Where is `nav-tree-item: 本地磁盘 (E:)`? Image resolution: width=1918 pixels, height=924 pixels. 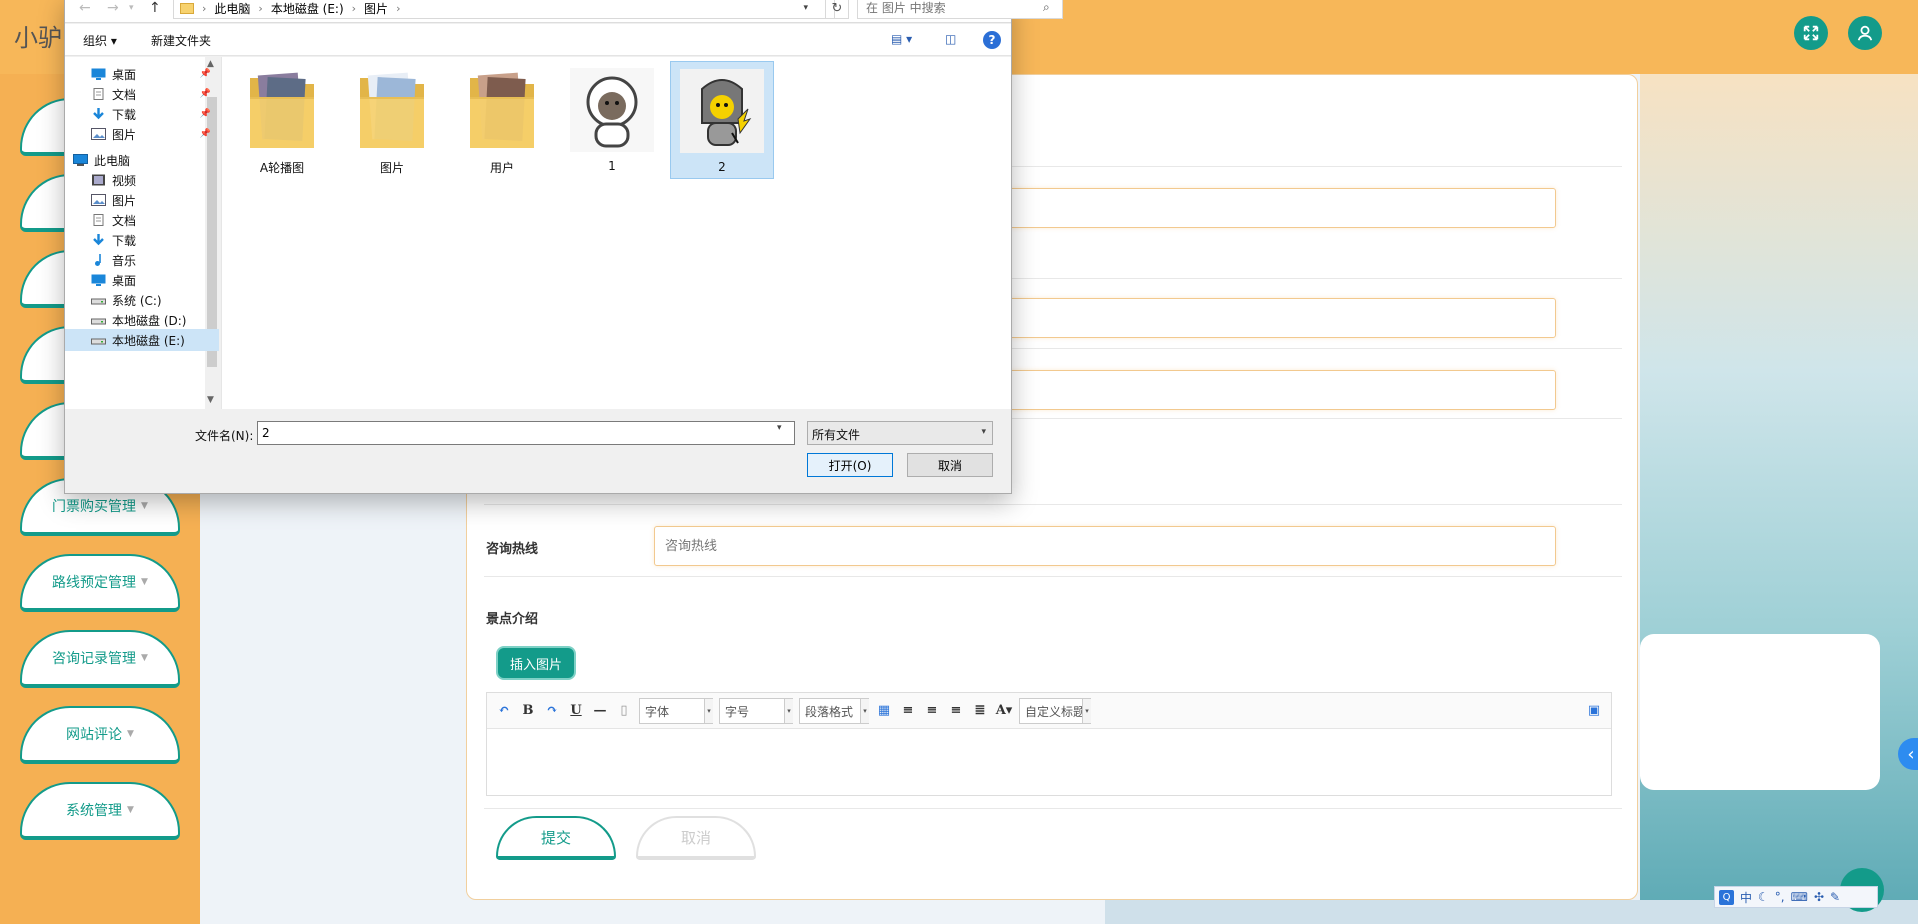
nav-tree-item: 本地磁盘 (E:) is located at coordinates (142, 340).